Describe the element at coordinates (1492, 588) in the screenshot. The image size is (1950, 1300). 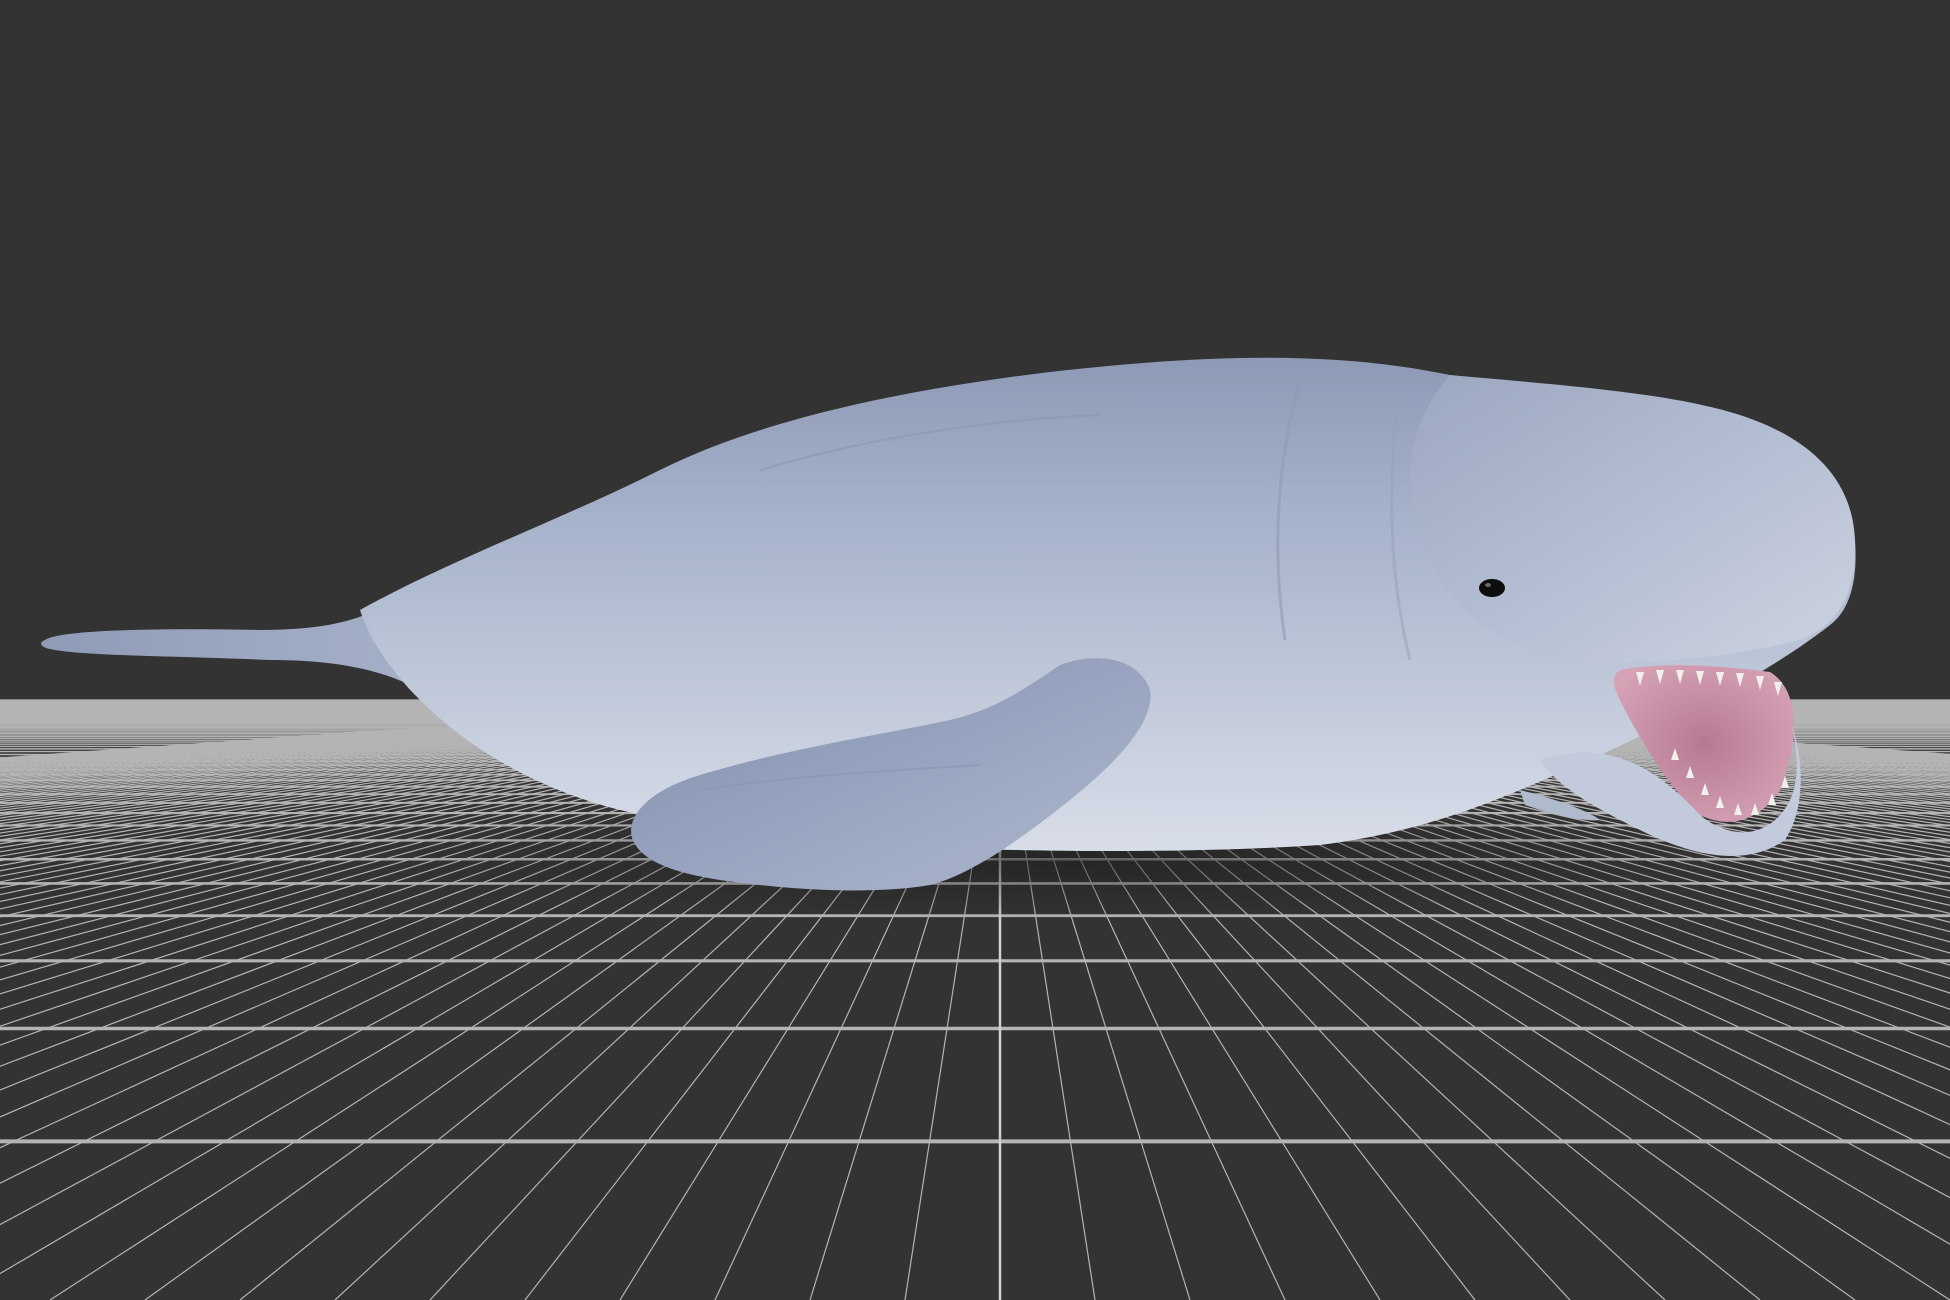
I see `whale-eye` at that location.